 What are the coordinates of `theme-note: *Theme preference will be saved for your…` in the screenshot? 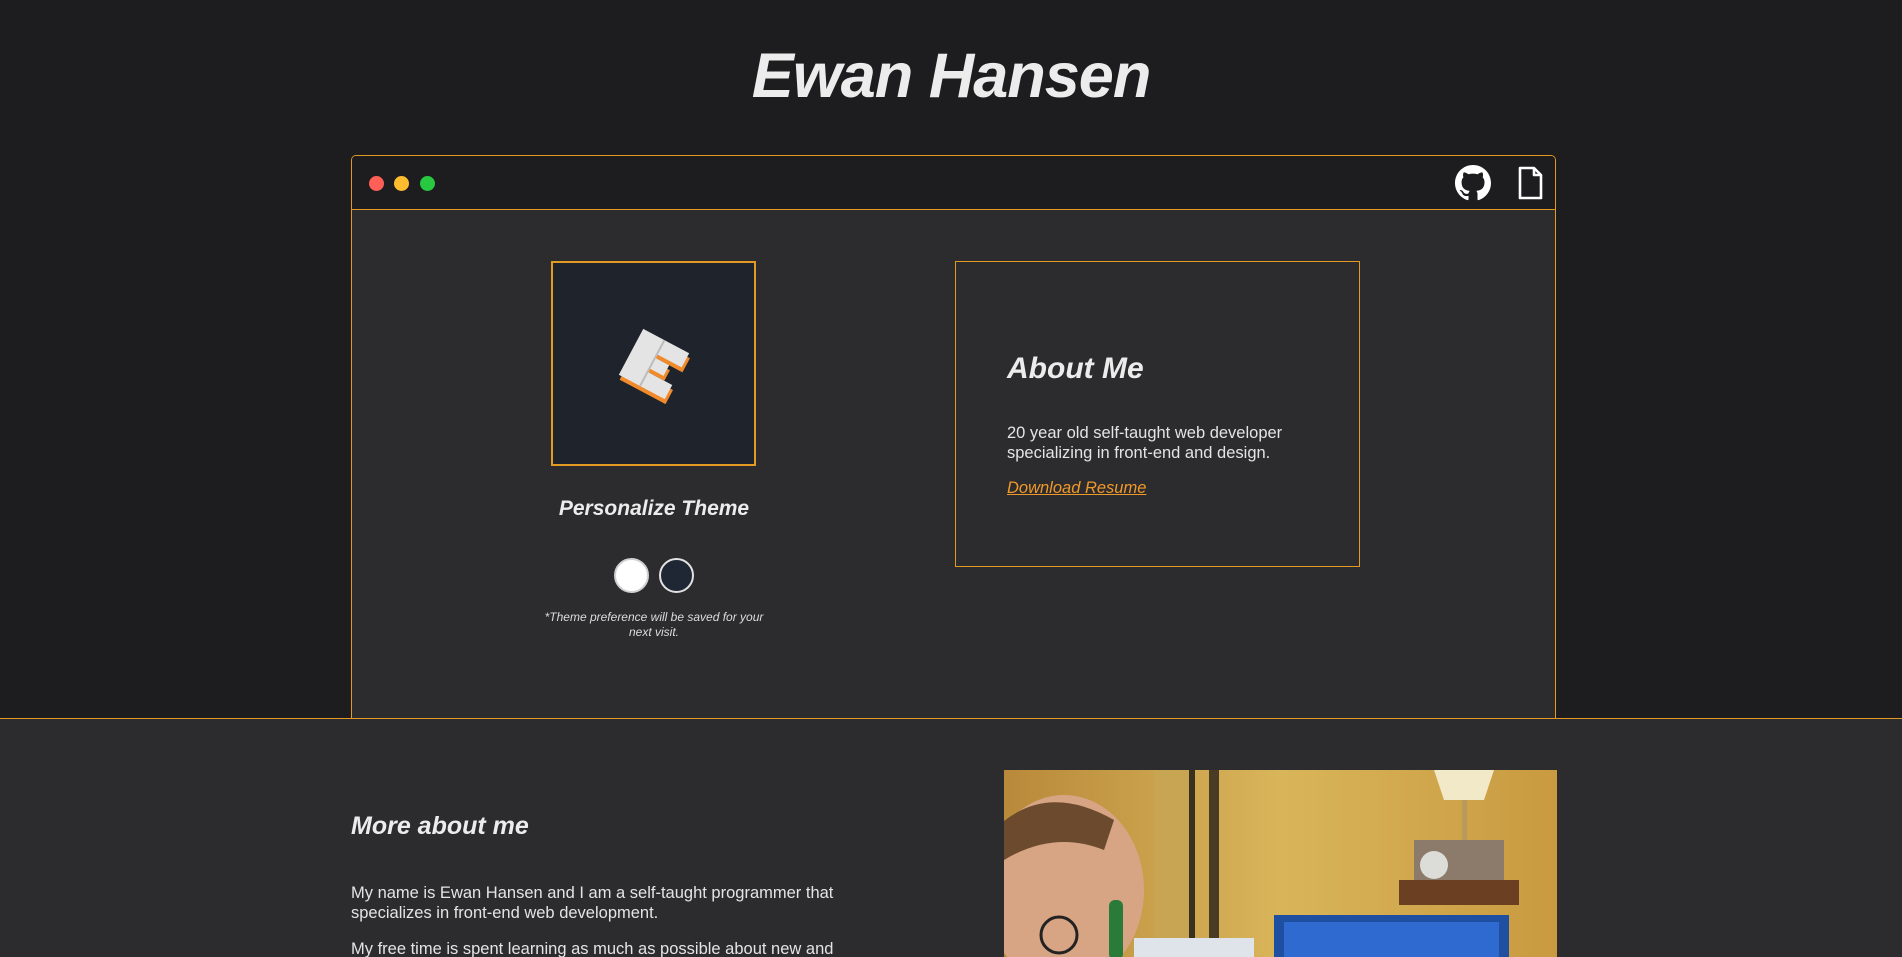 It's located at (654, 624).